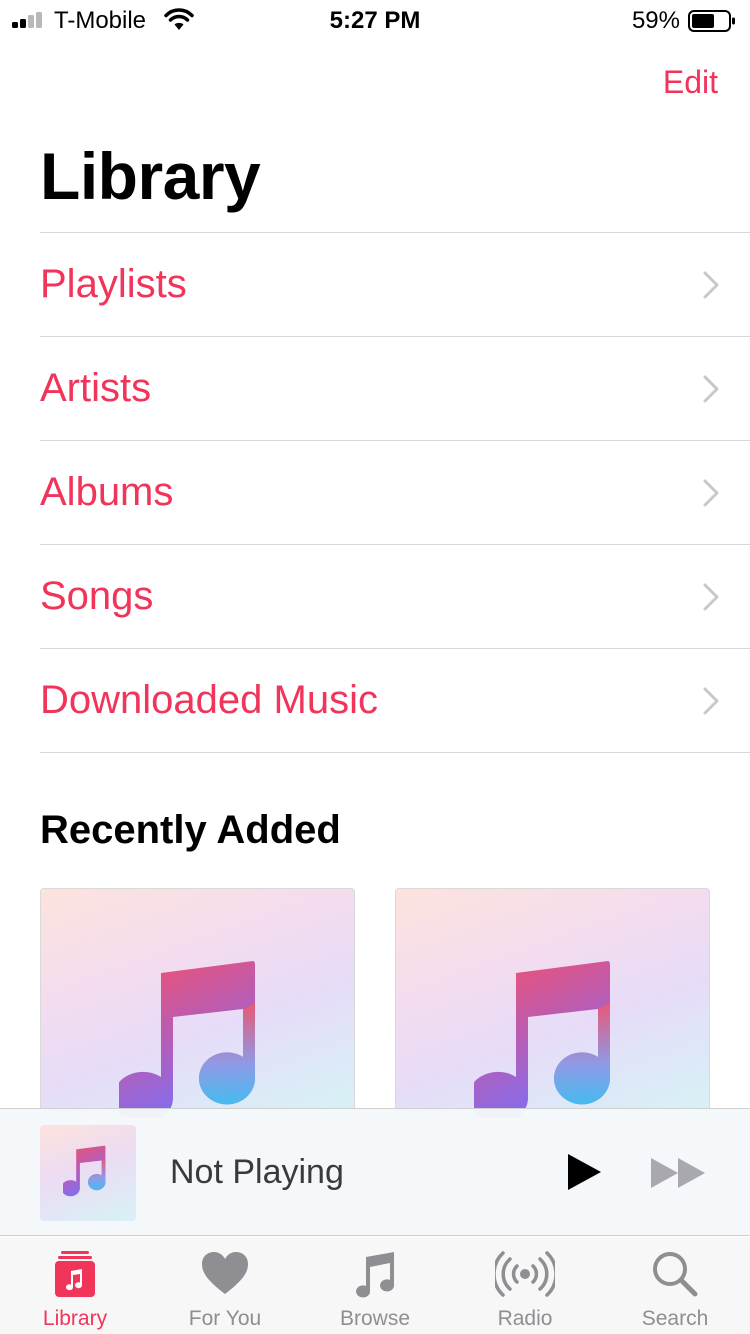  What do you see at coordinates (678, 1173) in the screenshot?
I see `fast-forward-icon` at bounding box center [678, 1173].